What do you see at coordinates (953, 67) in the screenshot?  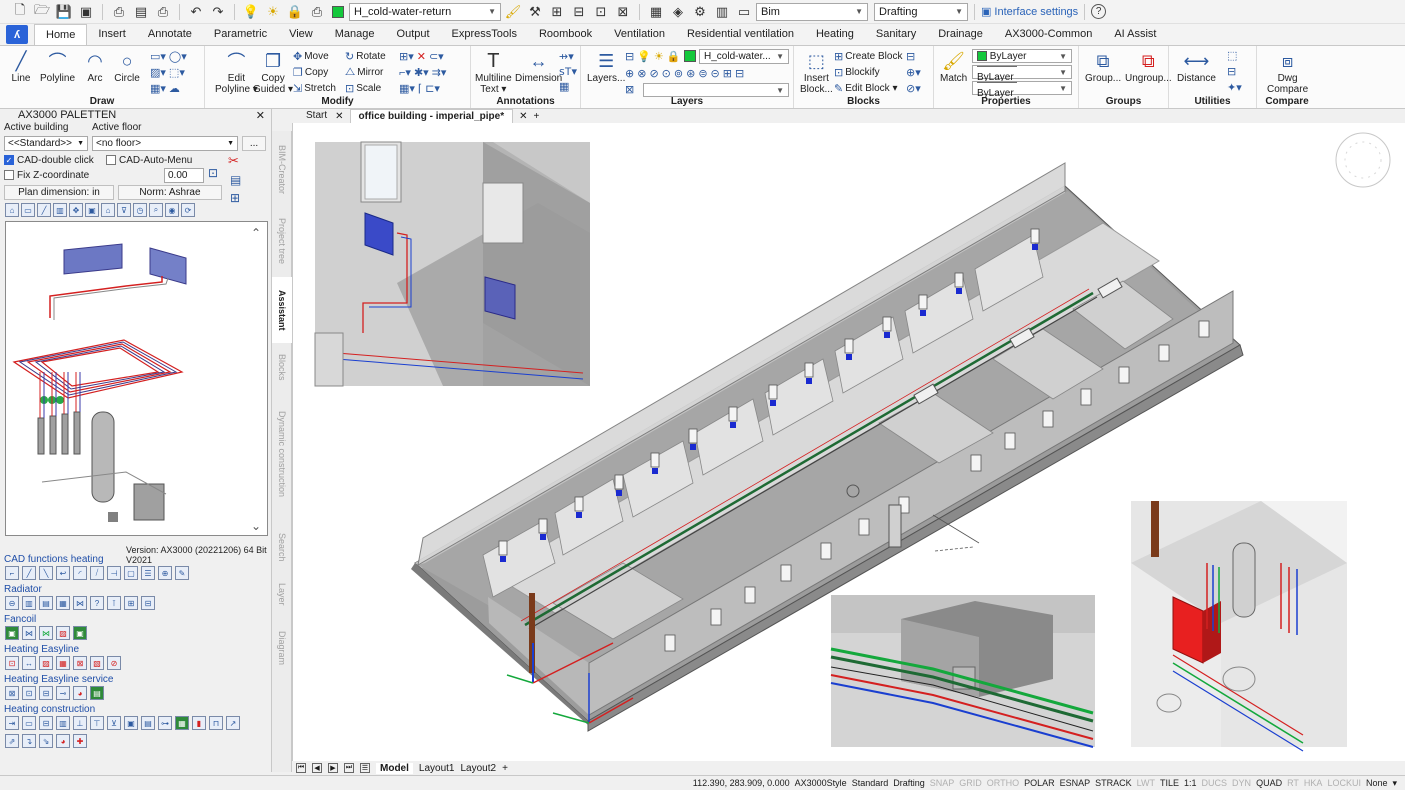 I see `match-button: 🖌 Match` at bounding box center [953, 67].